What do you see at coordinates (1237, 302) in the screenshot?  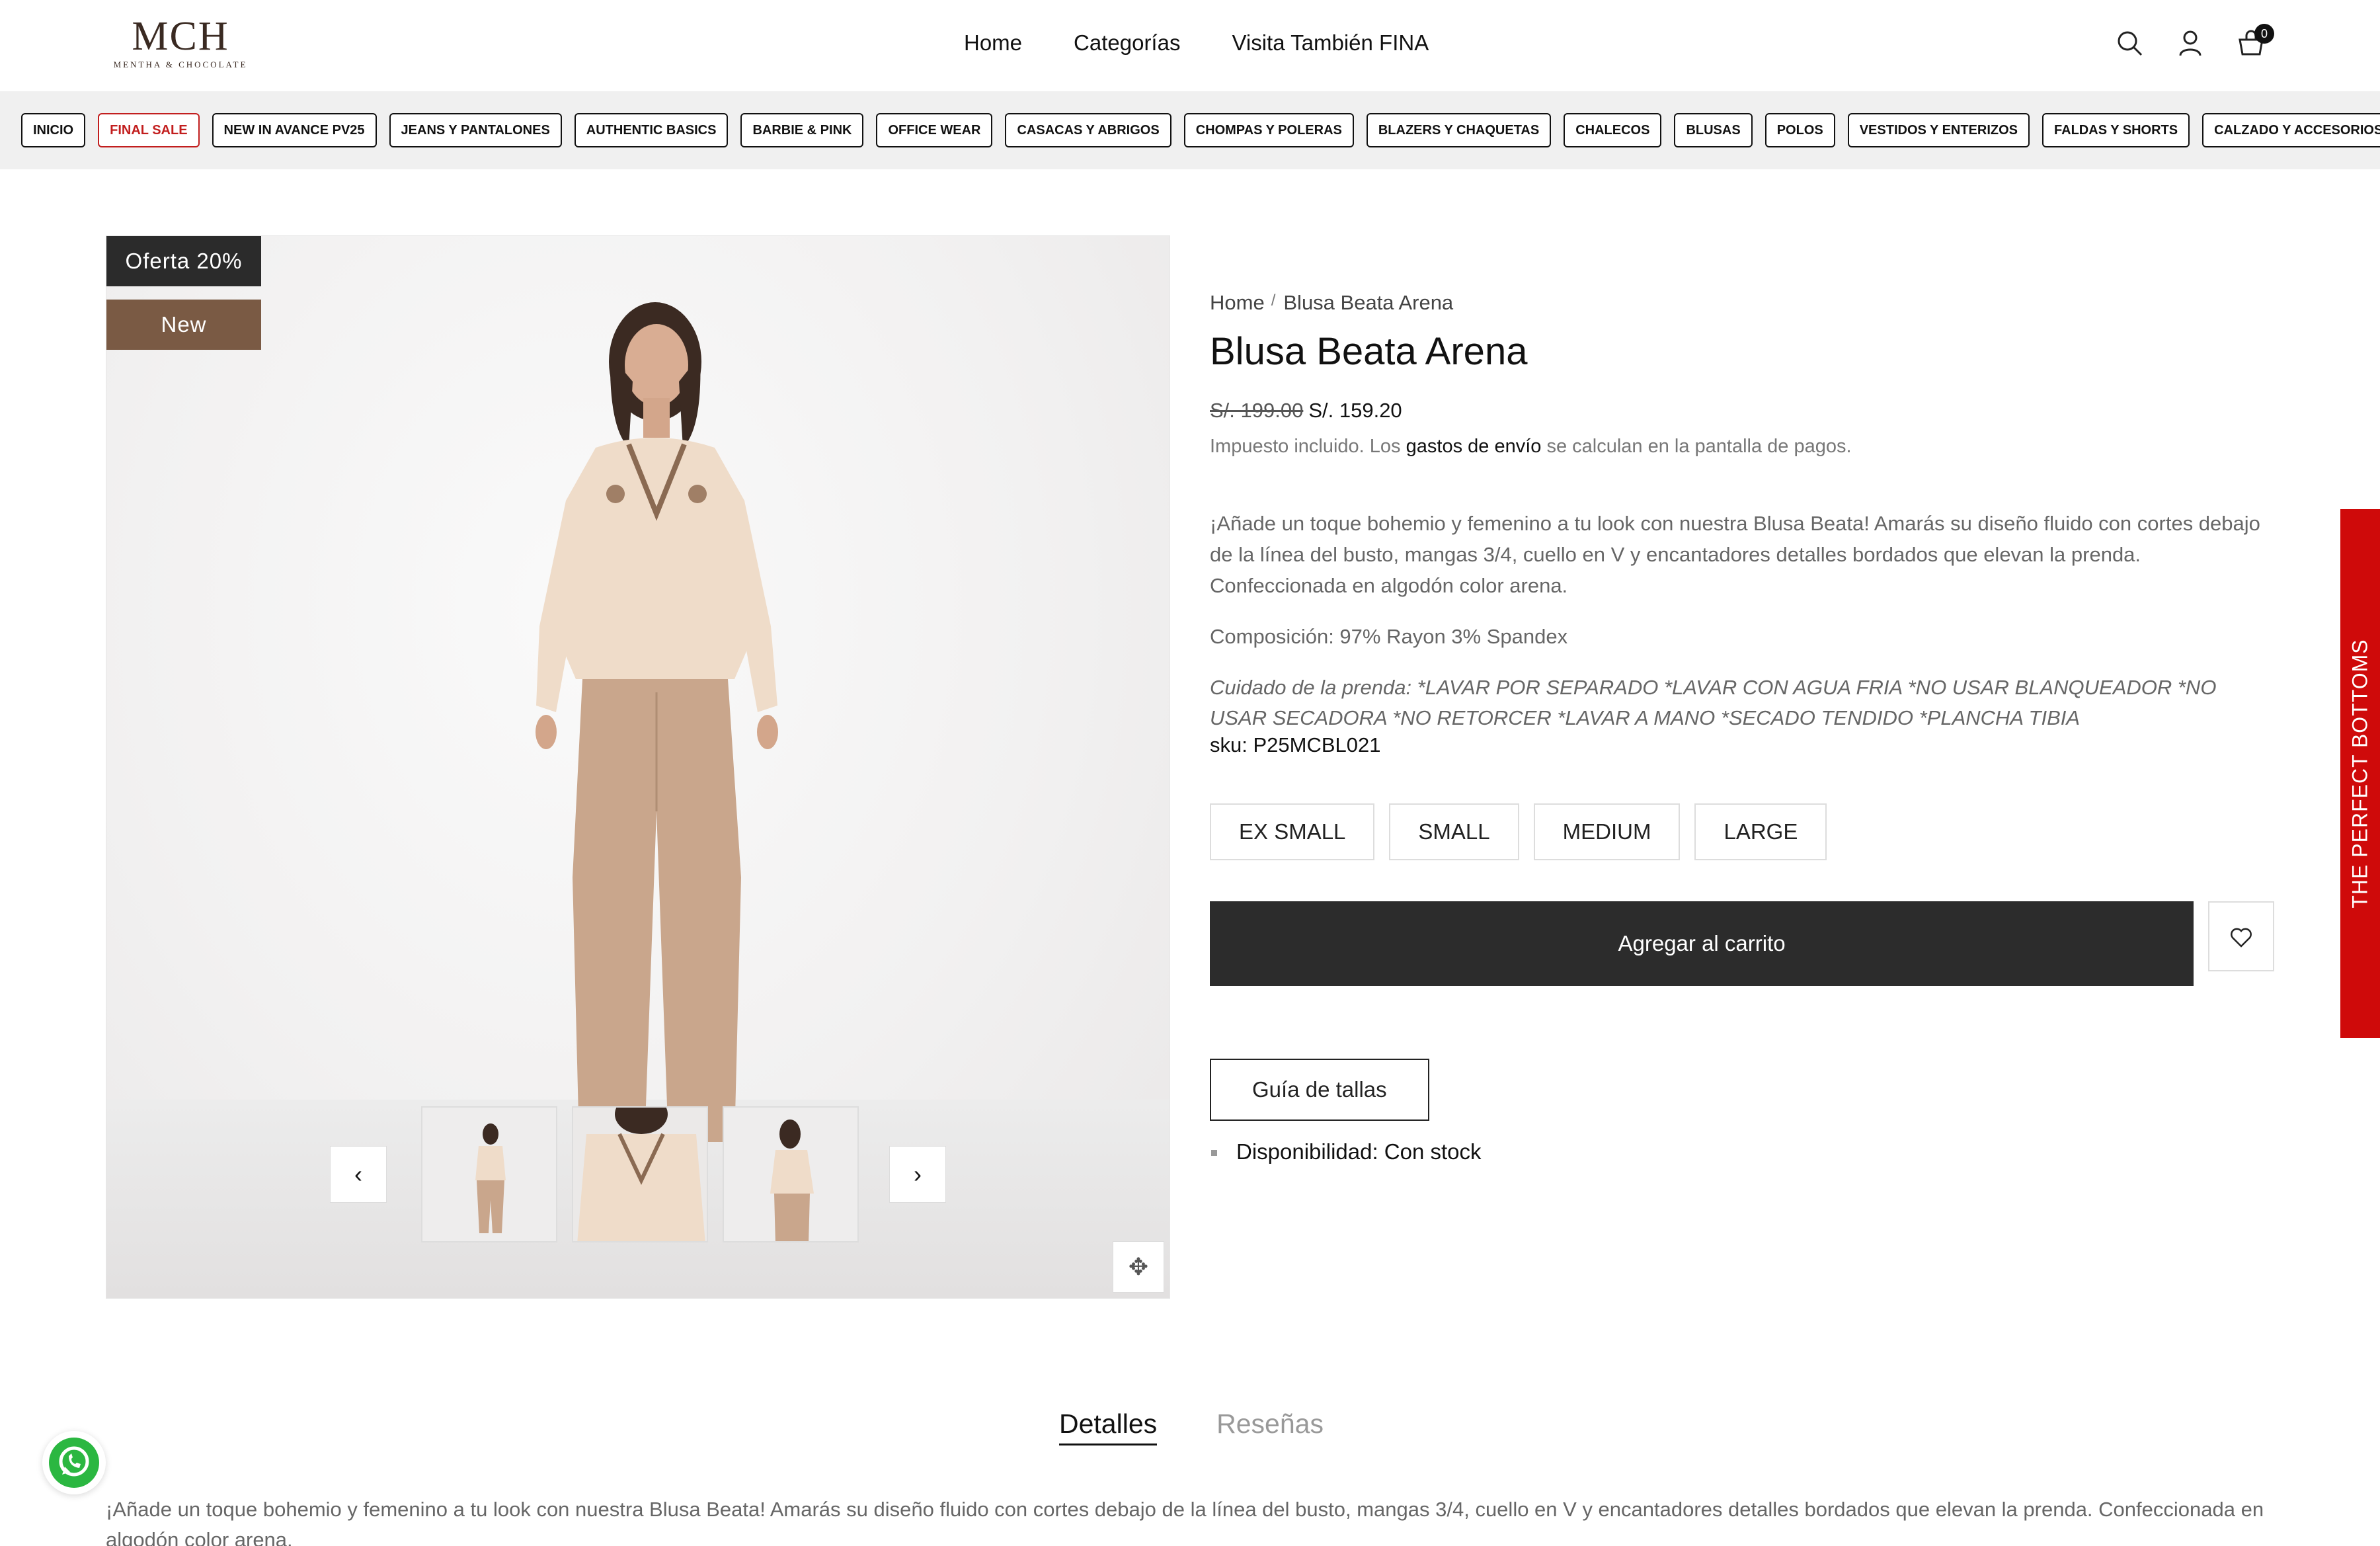 I see `breadcrumb-home: Home` at bounding box center [1237, 302].